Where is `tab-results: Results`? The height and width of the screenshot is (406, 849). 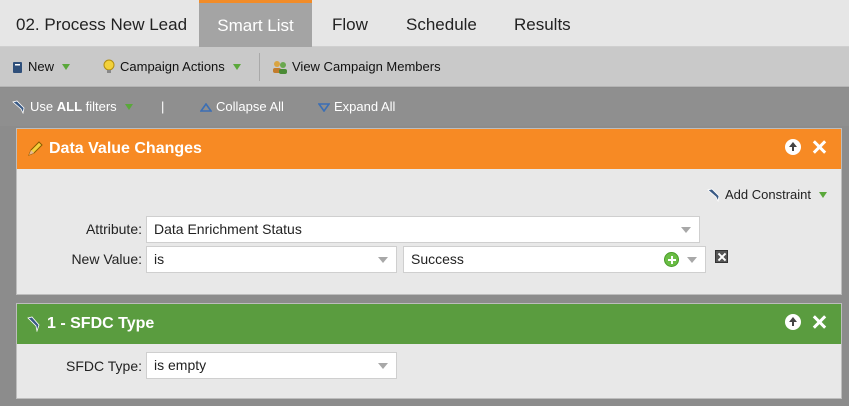
tab-results: Results is located at coordinates (542, 23).